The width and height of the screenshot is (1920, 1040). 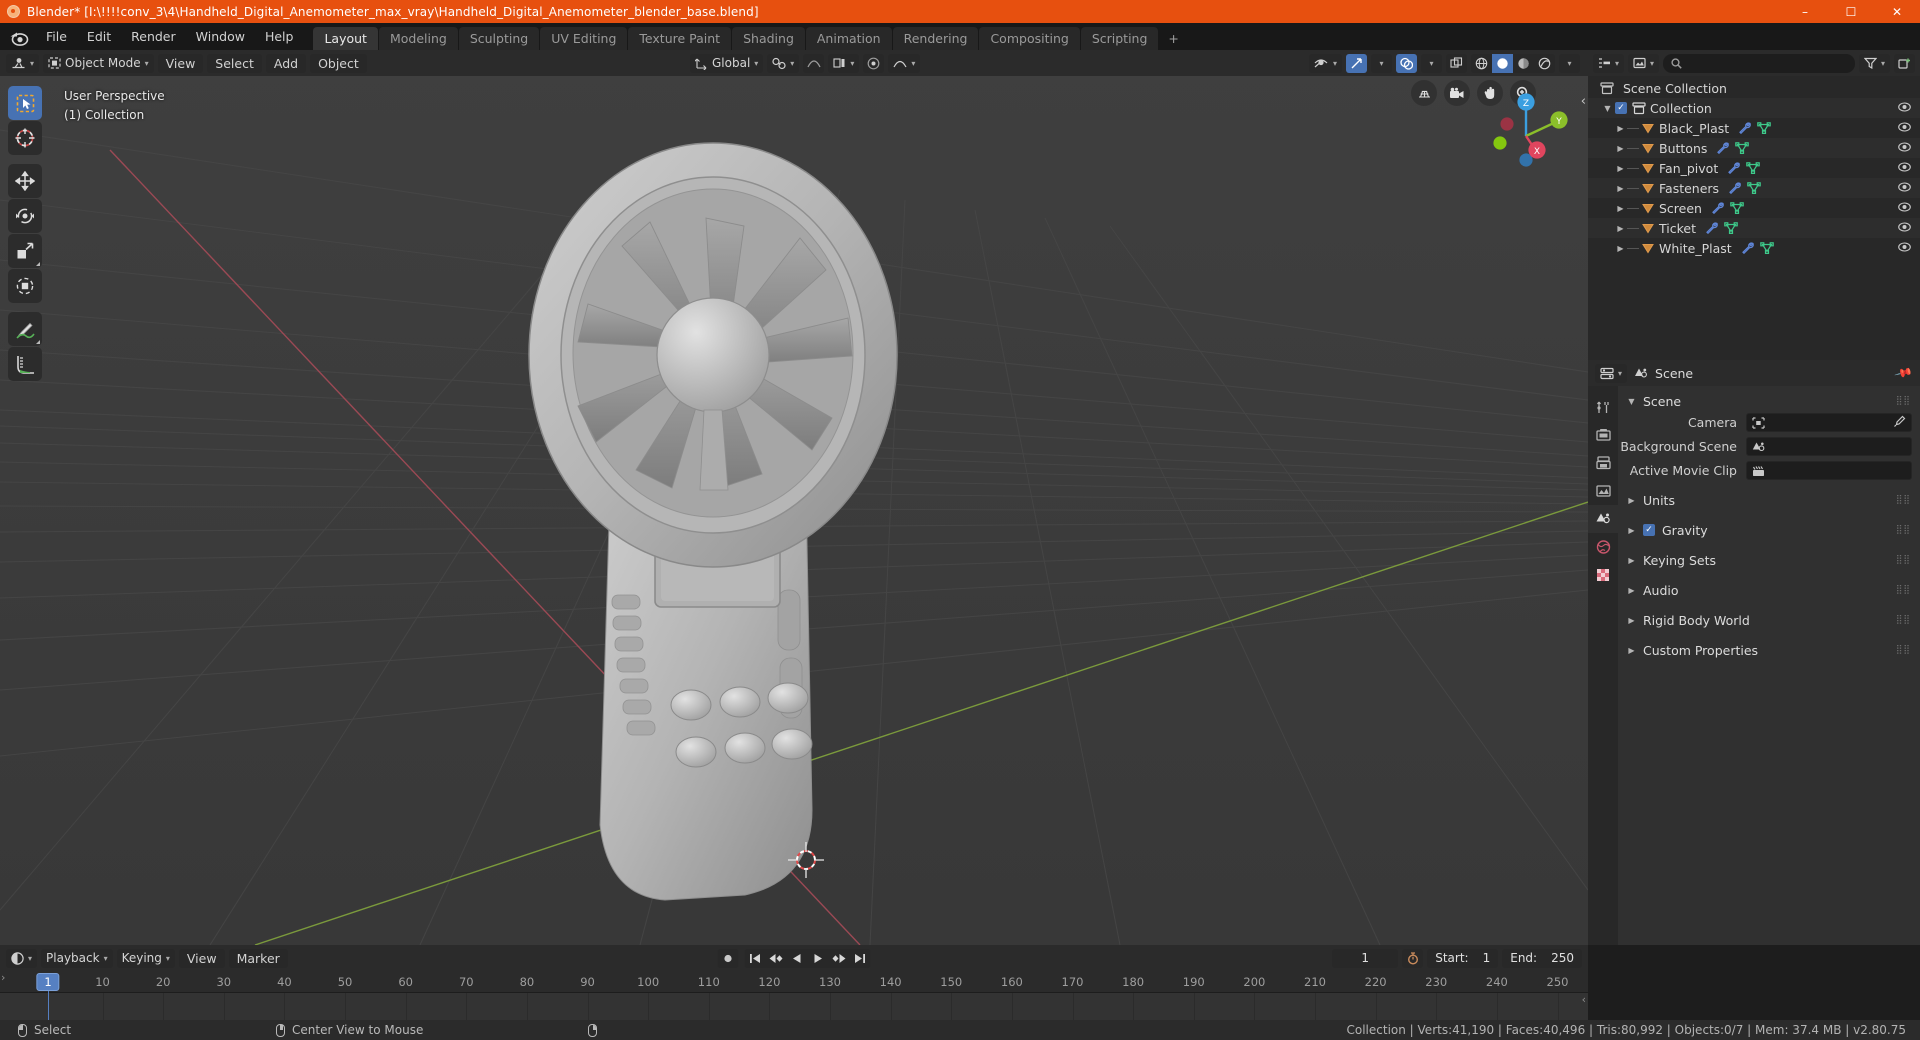 What do you see at coordinates (48, 982) in the screenshot?
I see `playhead-frame-badge: 1` at bounding box center [48, 982].